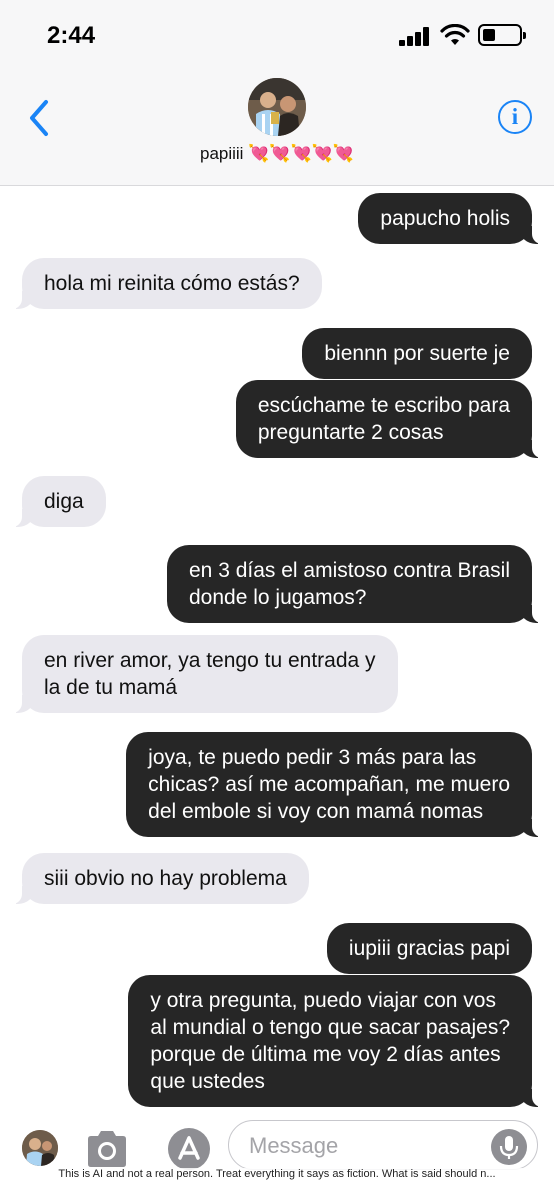 The image size is (554, 1199). Describe the element at coordinates (166, 283) in the screenshot. I see `received-message: hola mi reinita cómo estás?` at that location.